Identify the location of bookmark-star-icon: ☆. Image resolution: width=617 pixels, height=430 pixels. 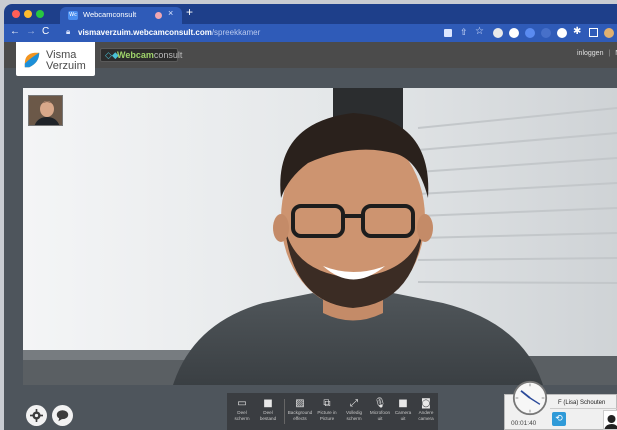
(479, 31).